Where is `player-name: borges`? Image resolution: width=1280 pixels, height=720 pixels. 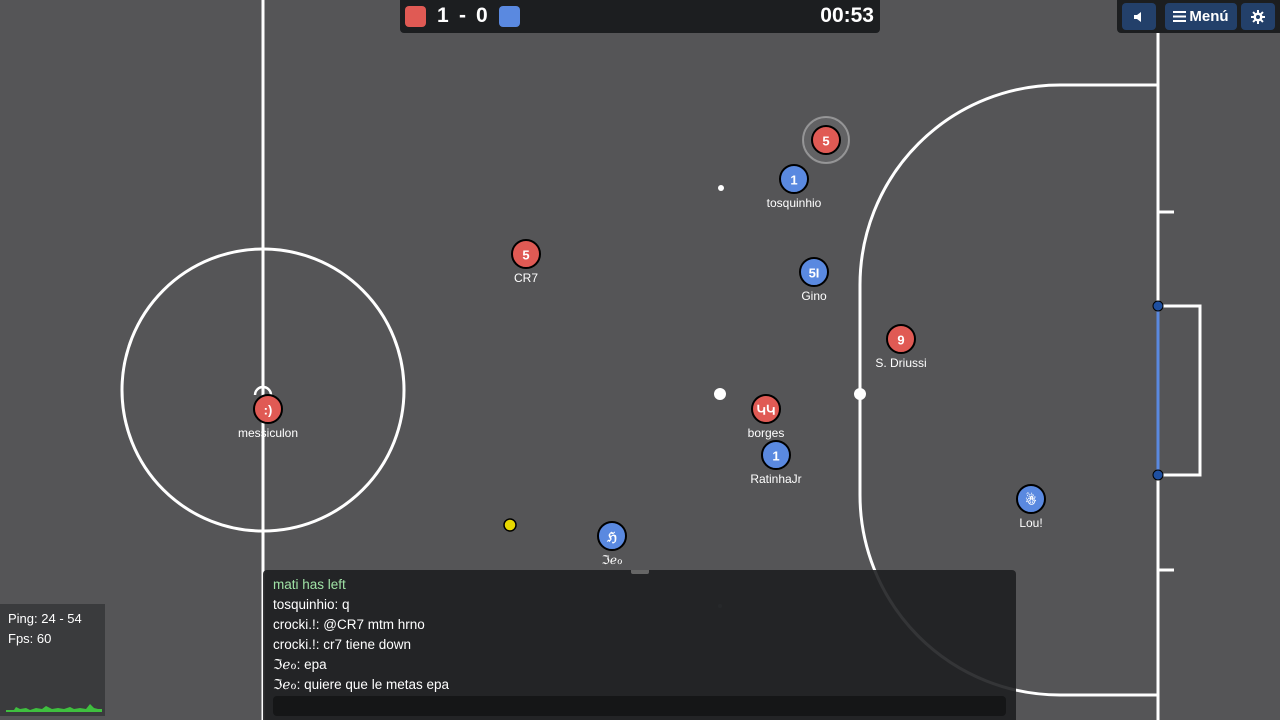
player-name: borges is located at coordinates (766, 433).